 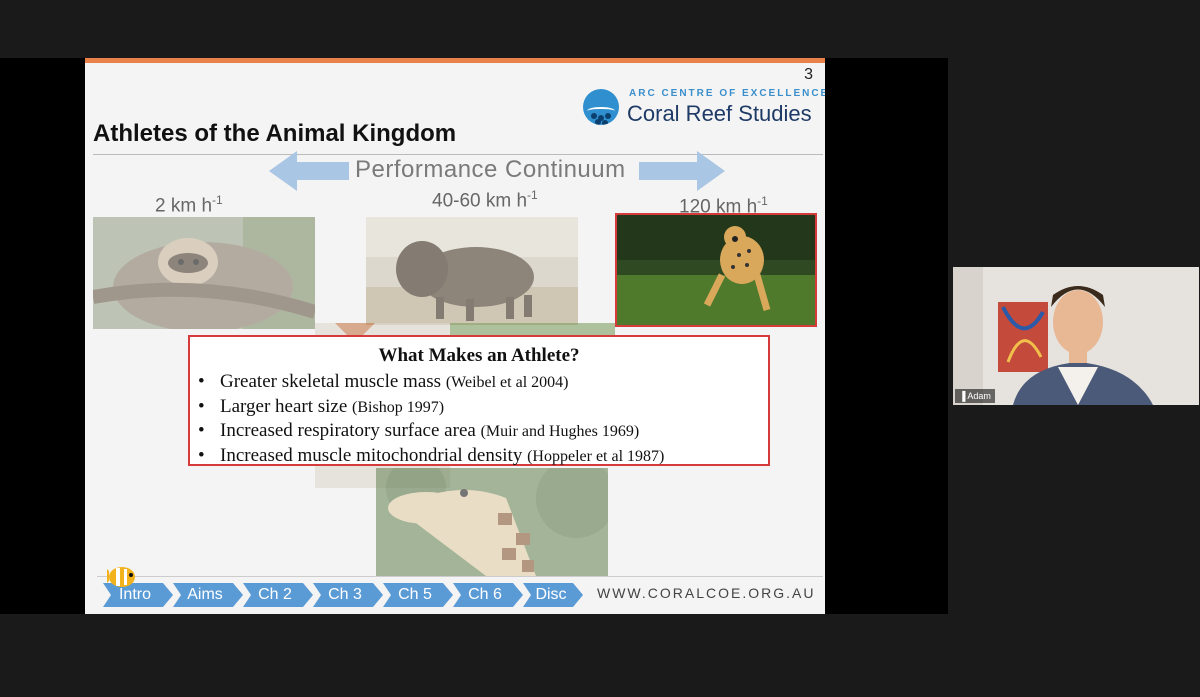 I want to click on nav-disc: Disc, so click(x=551, y=595).